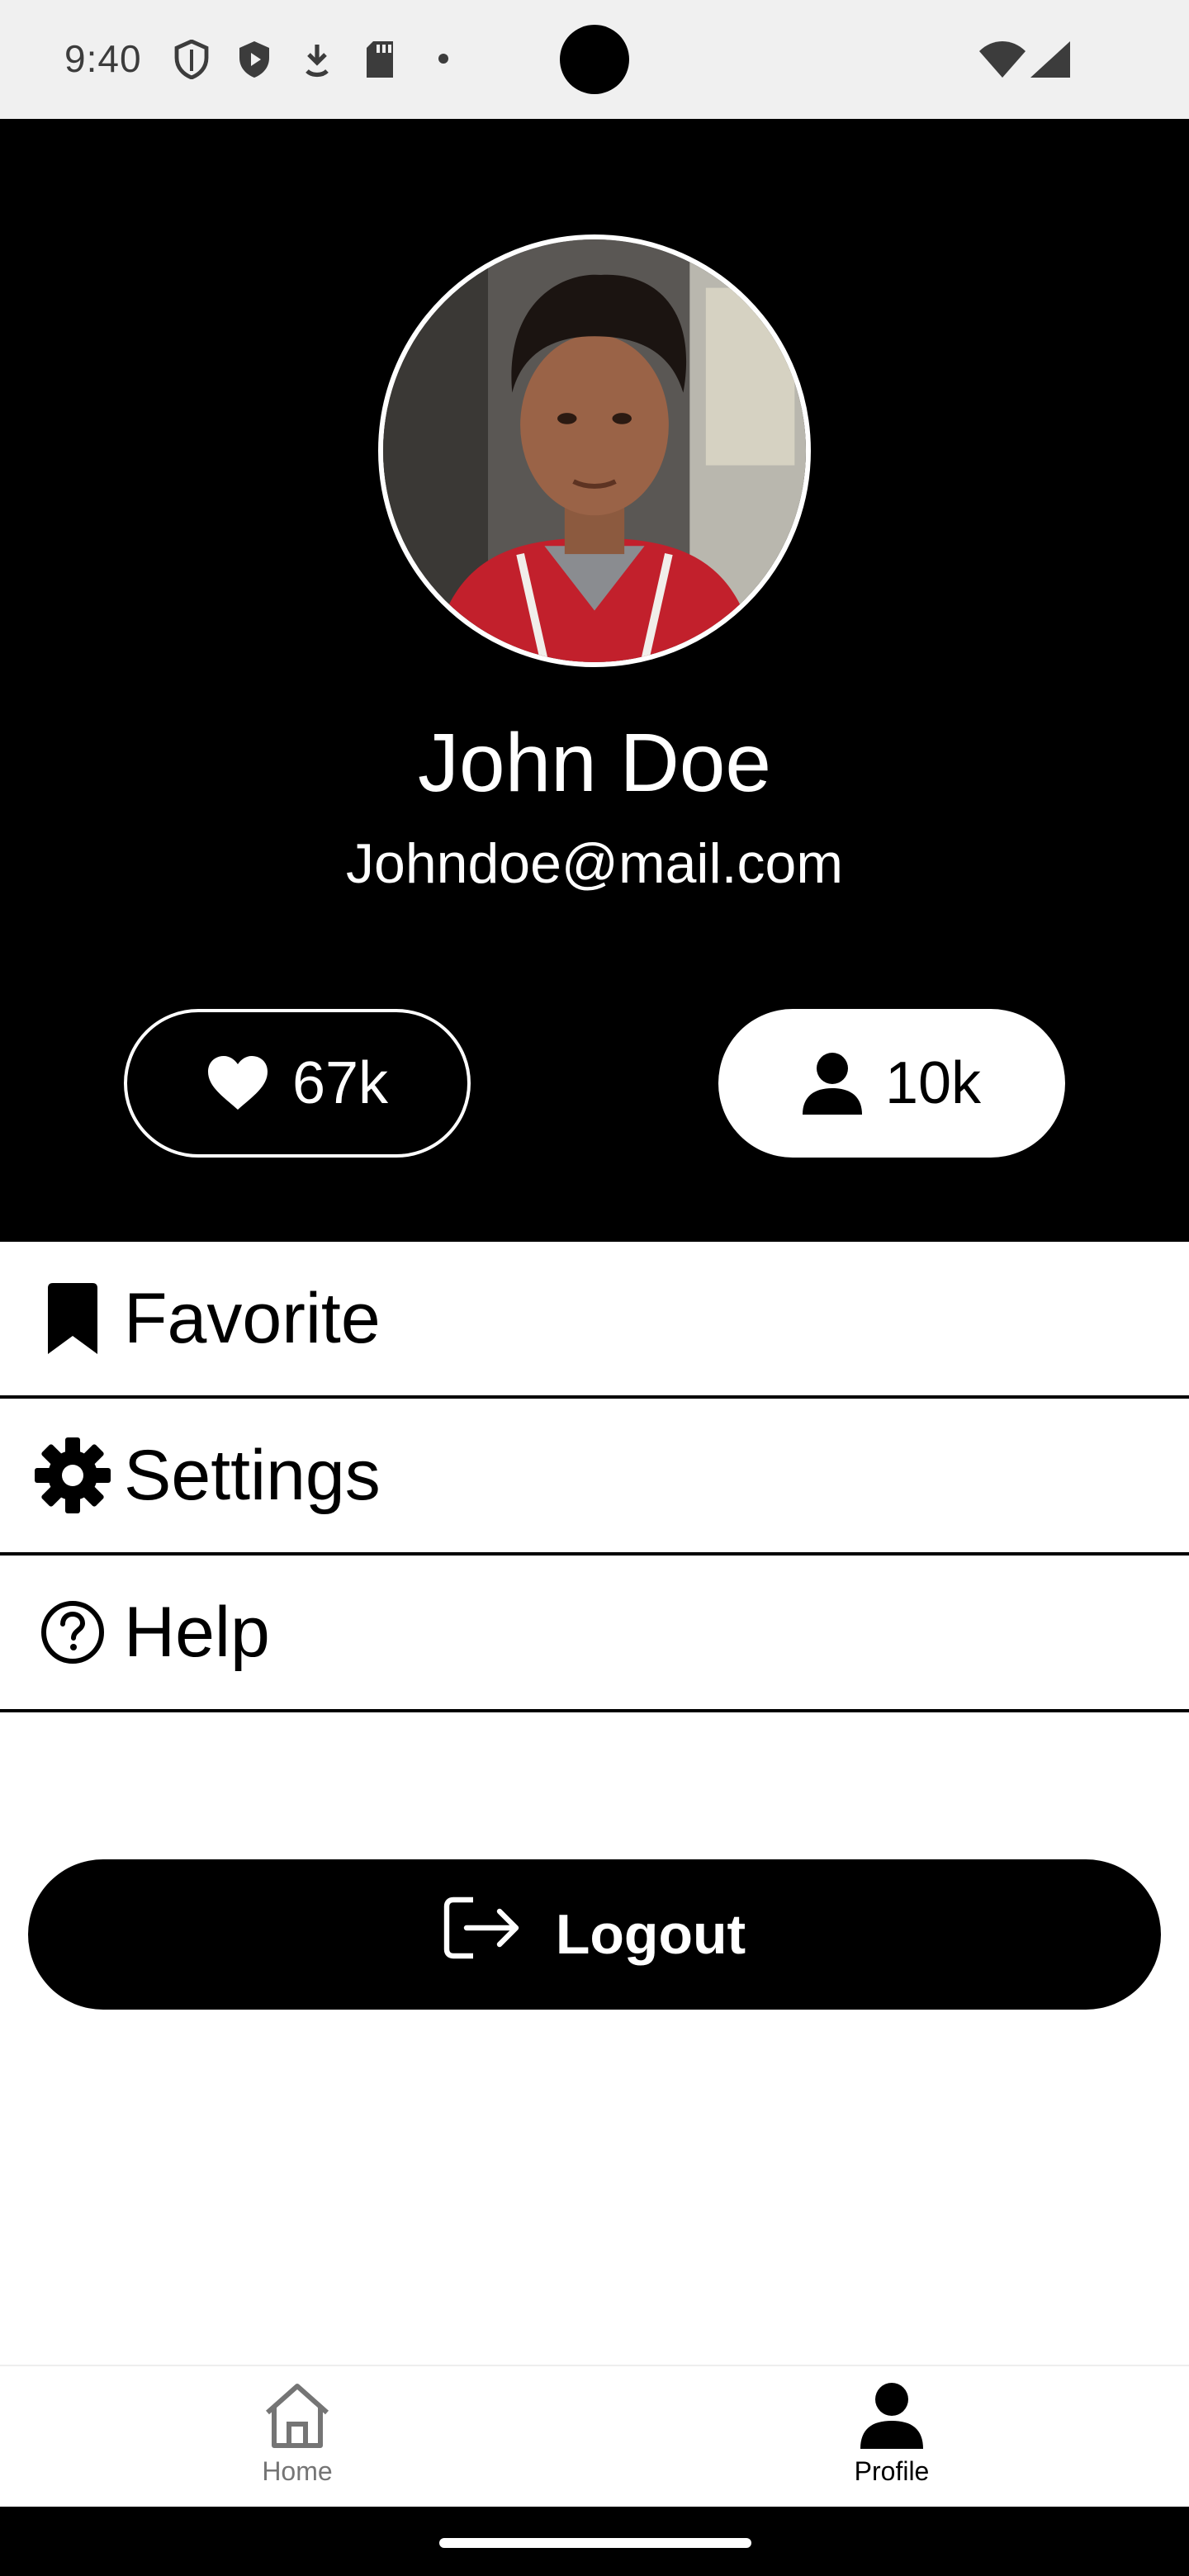 This screenshot has height=2576, width=1189. Describe the element at coordinates (297, 2418) in the screenshot. I see `home-icon` at that location.